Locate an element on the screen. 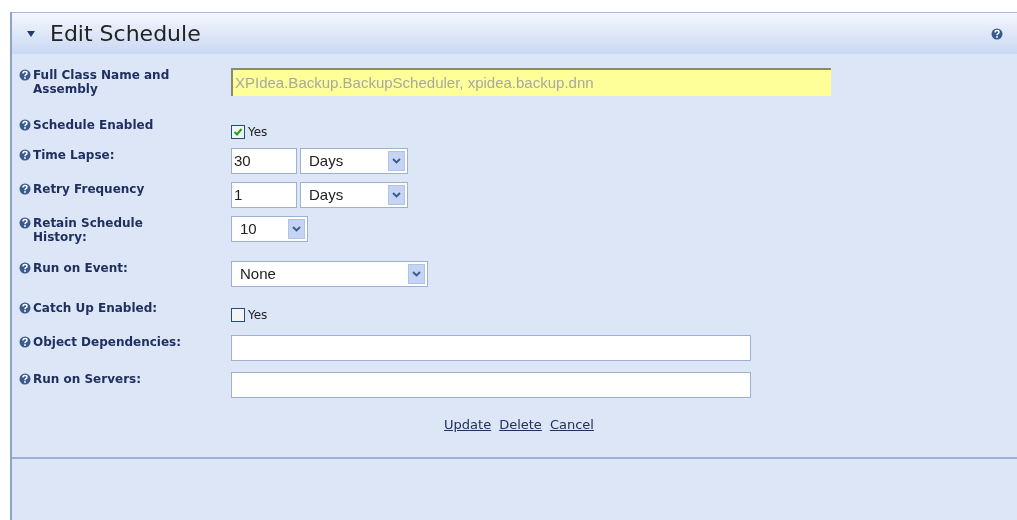  dropdown-select: 10 is located at coordinates (269, 229).